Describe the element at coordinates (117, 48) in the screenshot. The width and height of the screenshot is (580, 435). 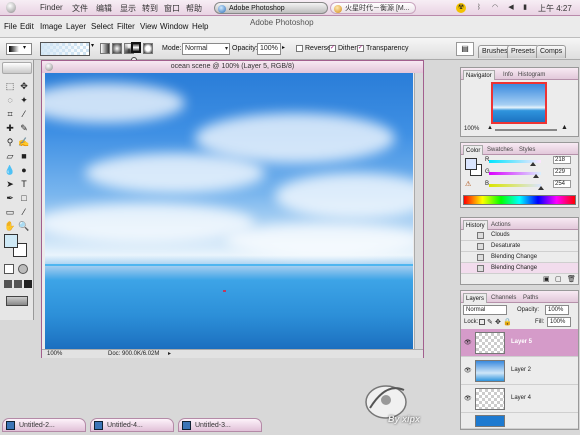
I see `radial-gradient-button` at that location.